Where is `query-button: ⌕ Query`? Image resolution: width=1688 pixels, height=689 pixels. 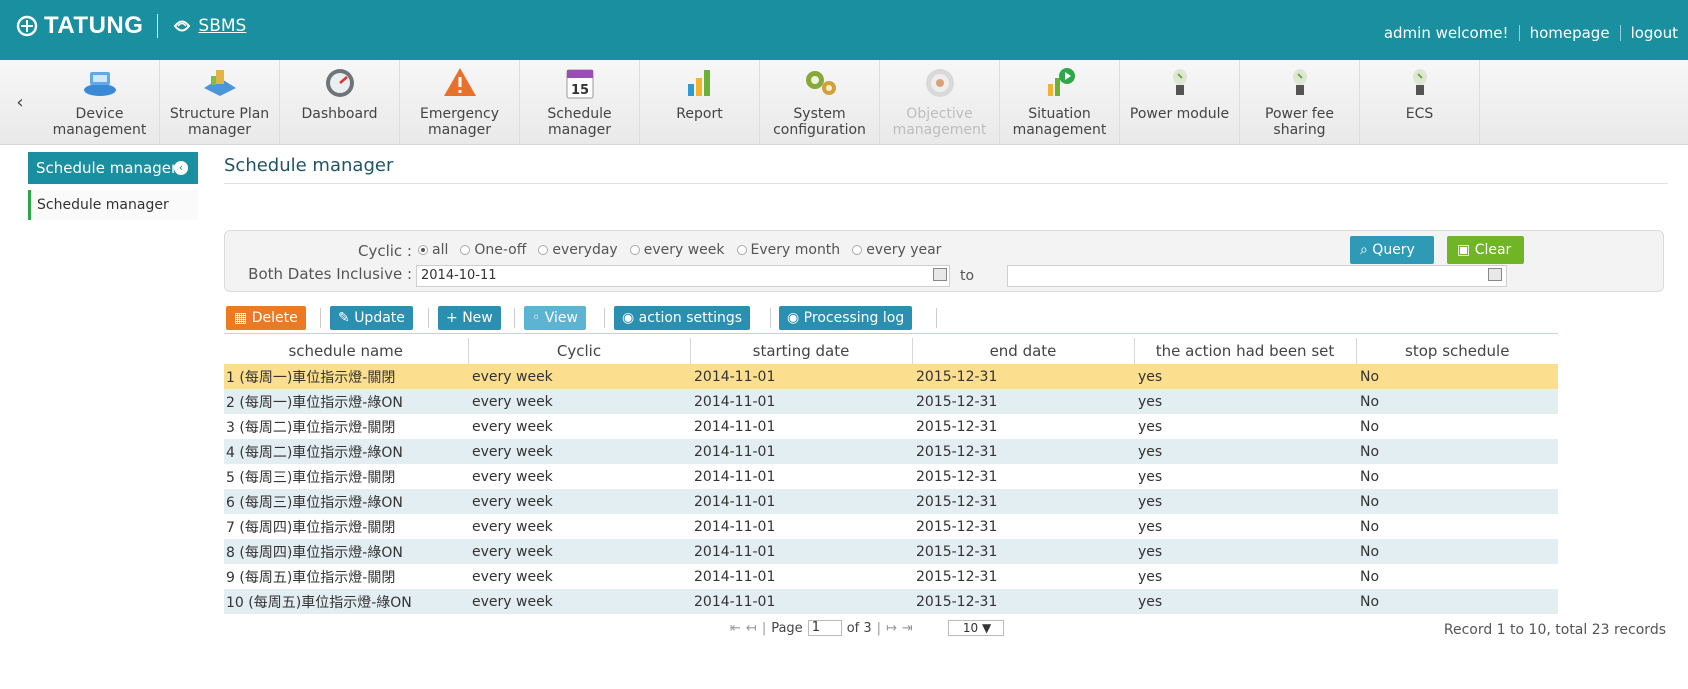
query-button: ⌕ Query is located at coordinates (1392, 250).